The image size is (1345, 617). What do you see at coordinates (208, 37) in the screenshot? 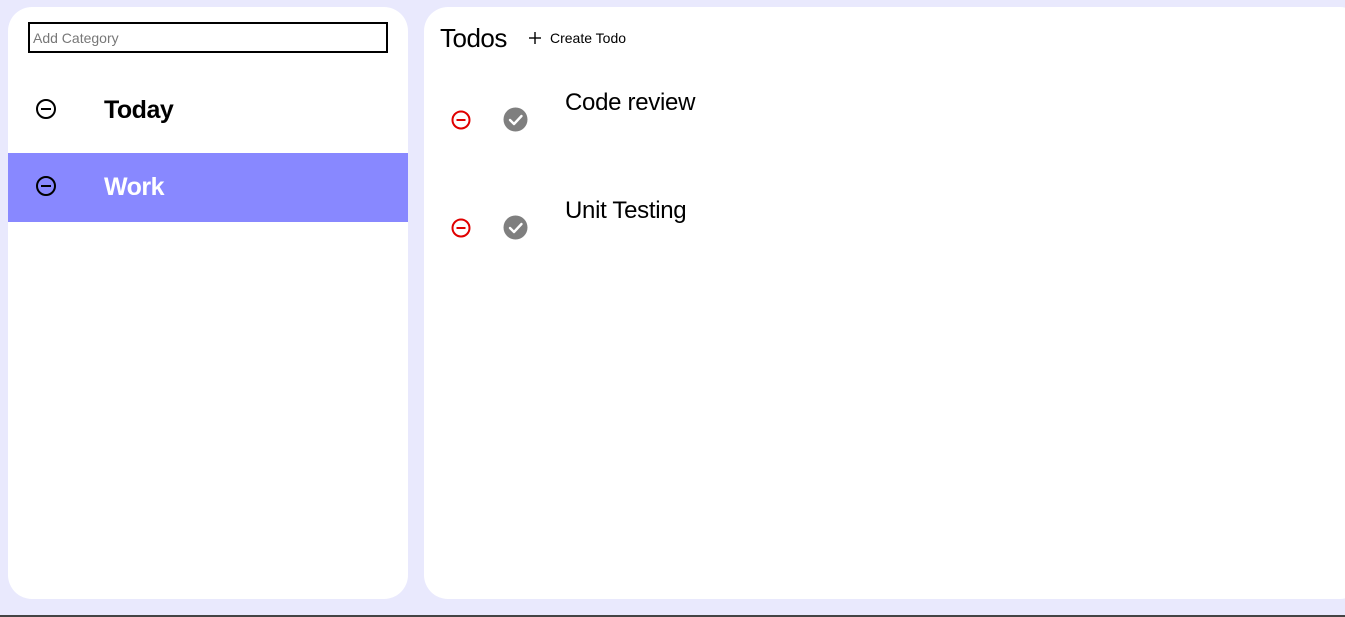
I see `add-category-input` at bounding box center [208, 37].